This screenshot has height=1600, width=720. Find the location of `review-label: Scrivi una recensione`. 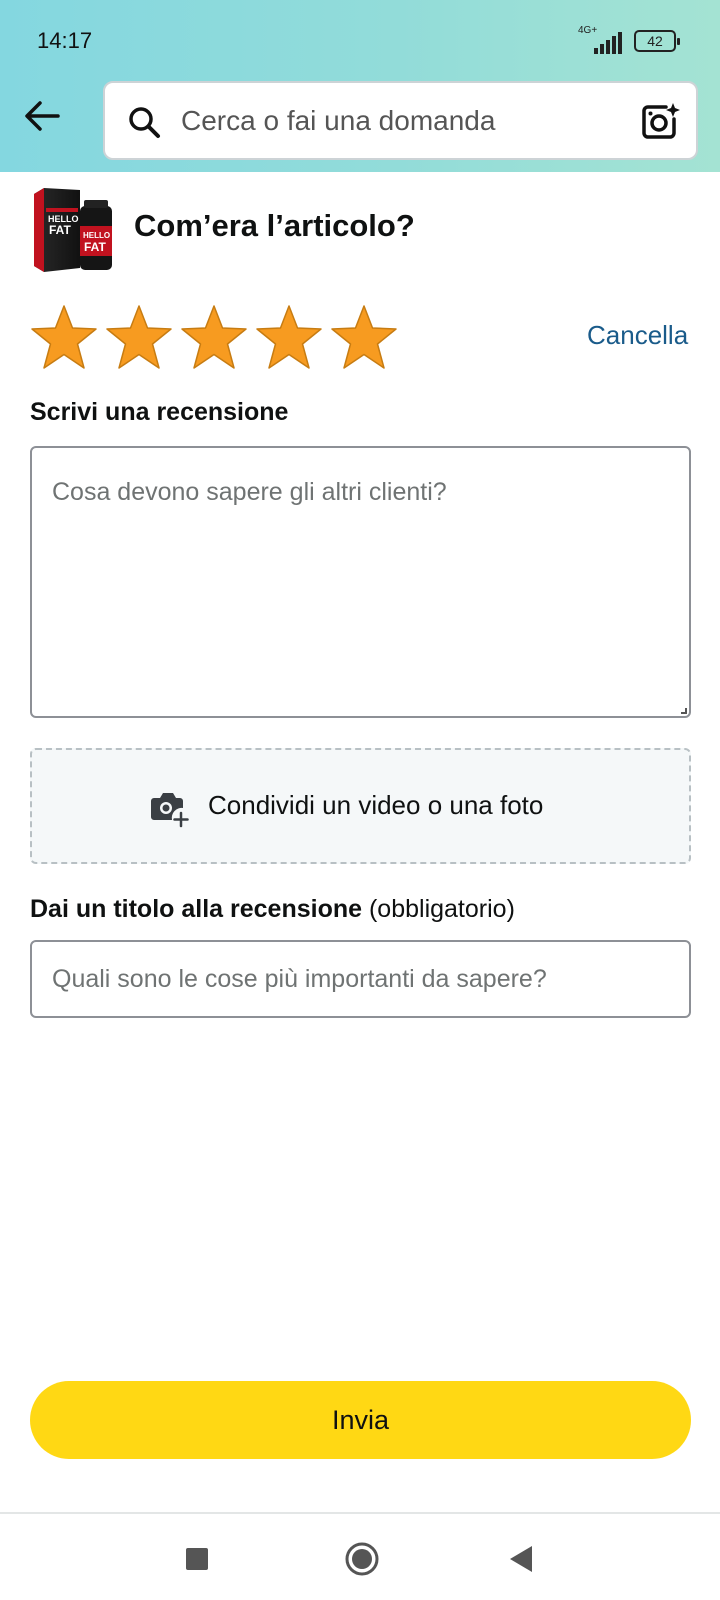

review-label: Scrivi una recensione is located at coordinates (159, 412).